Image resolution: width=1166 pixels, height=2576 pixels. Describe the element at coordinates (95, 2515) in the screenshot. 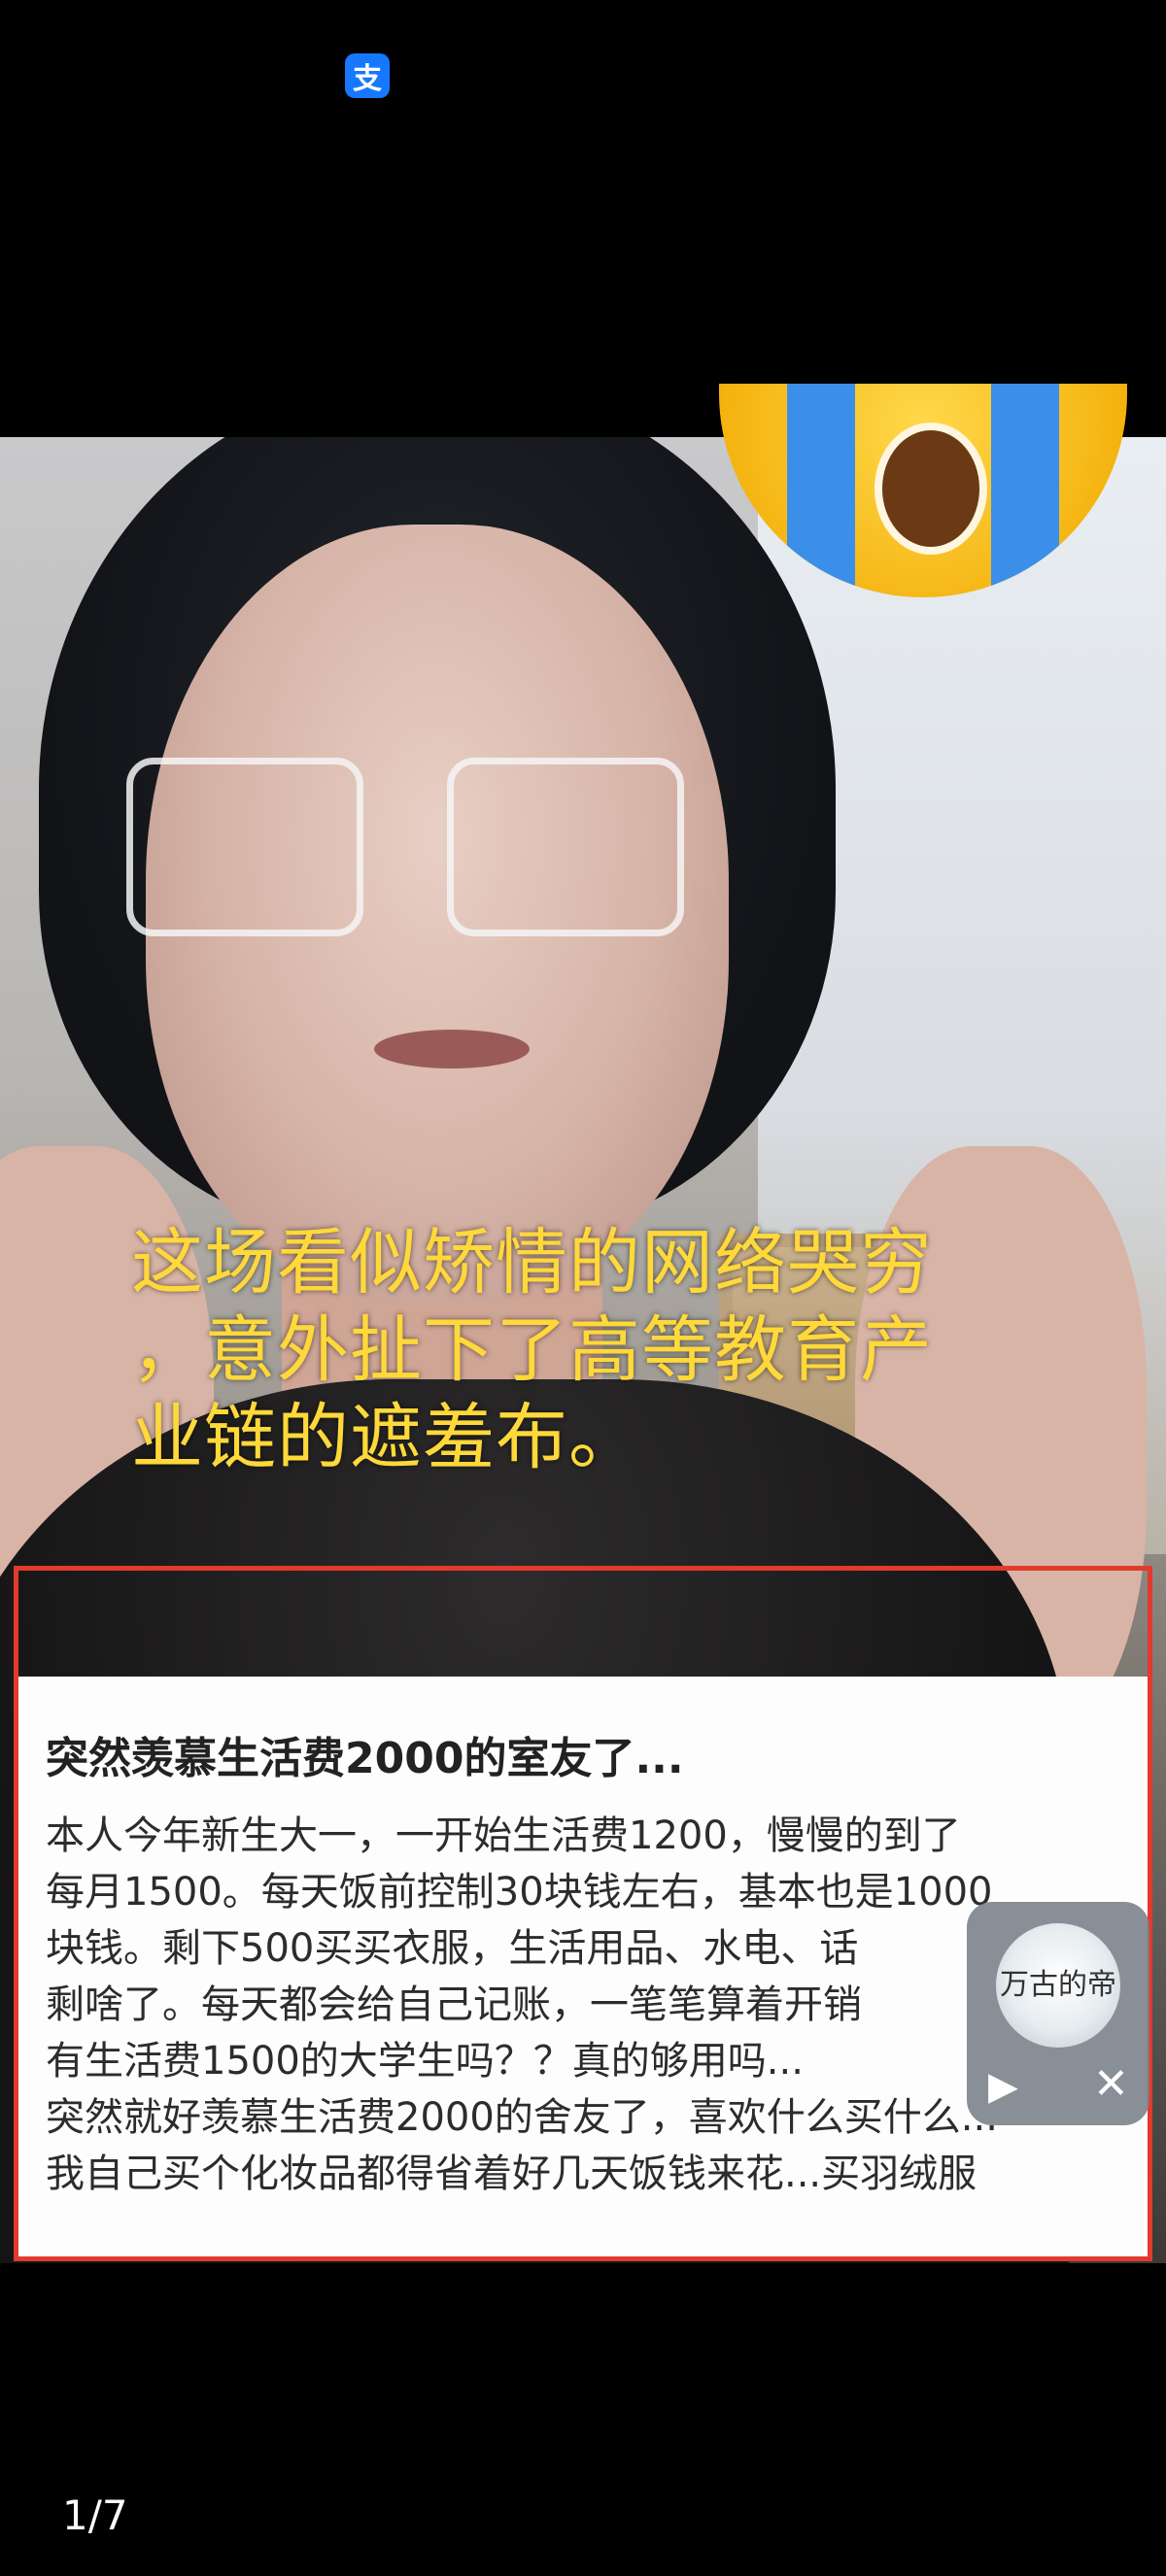

I see `page-counter: 1/7` at that location.